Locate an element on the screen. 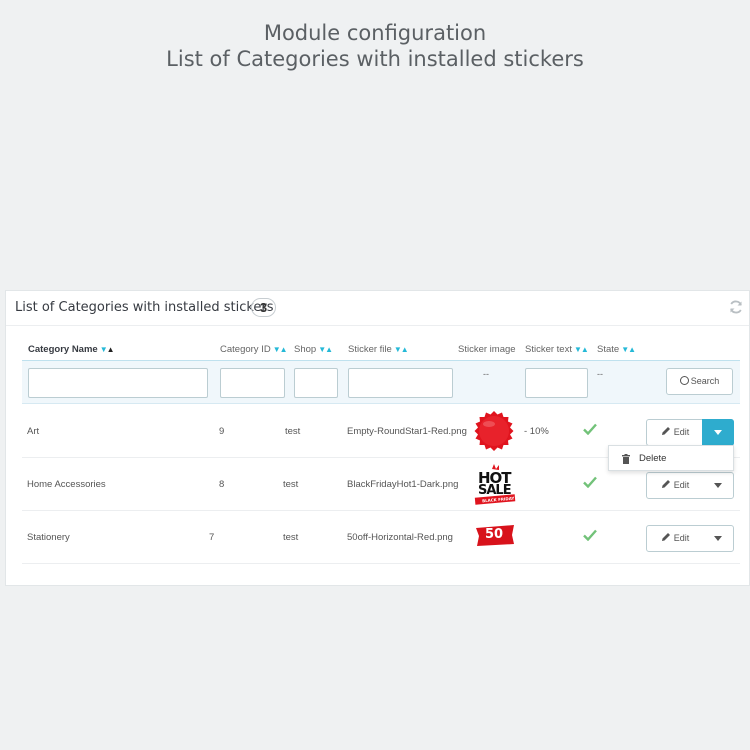  category-id-label: Category ID is located at coordinates (245, 349).